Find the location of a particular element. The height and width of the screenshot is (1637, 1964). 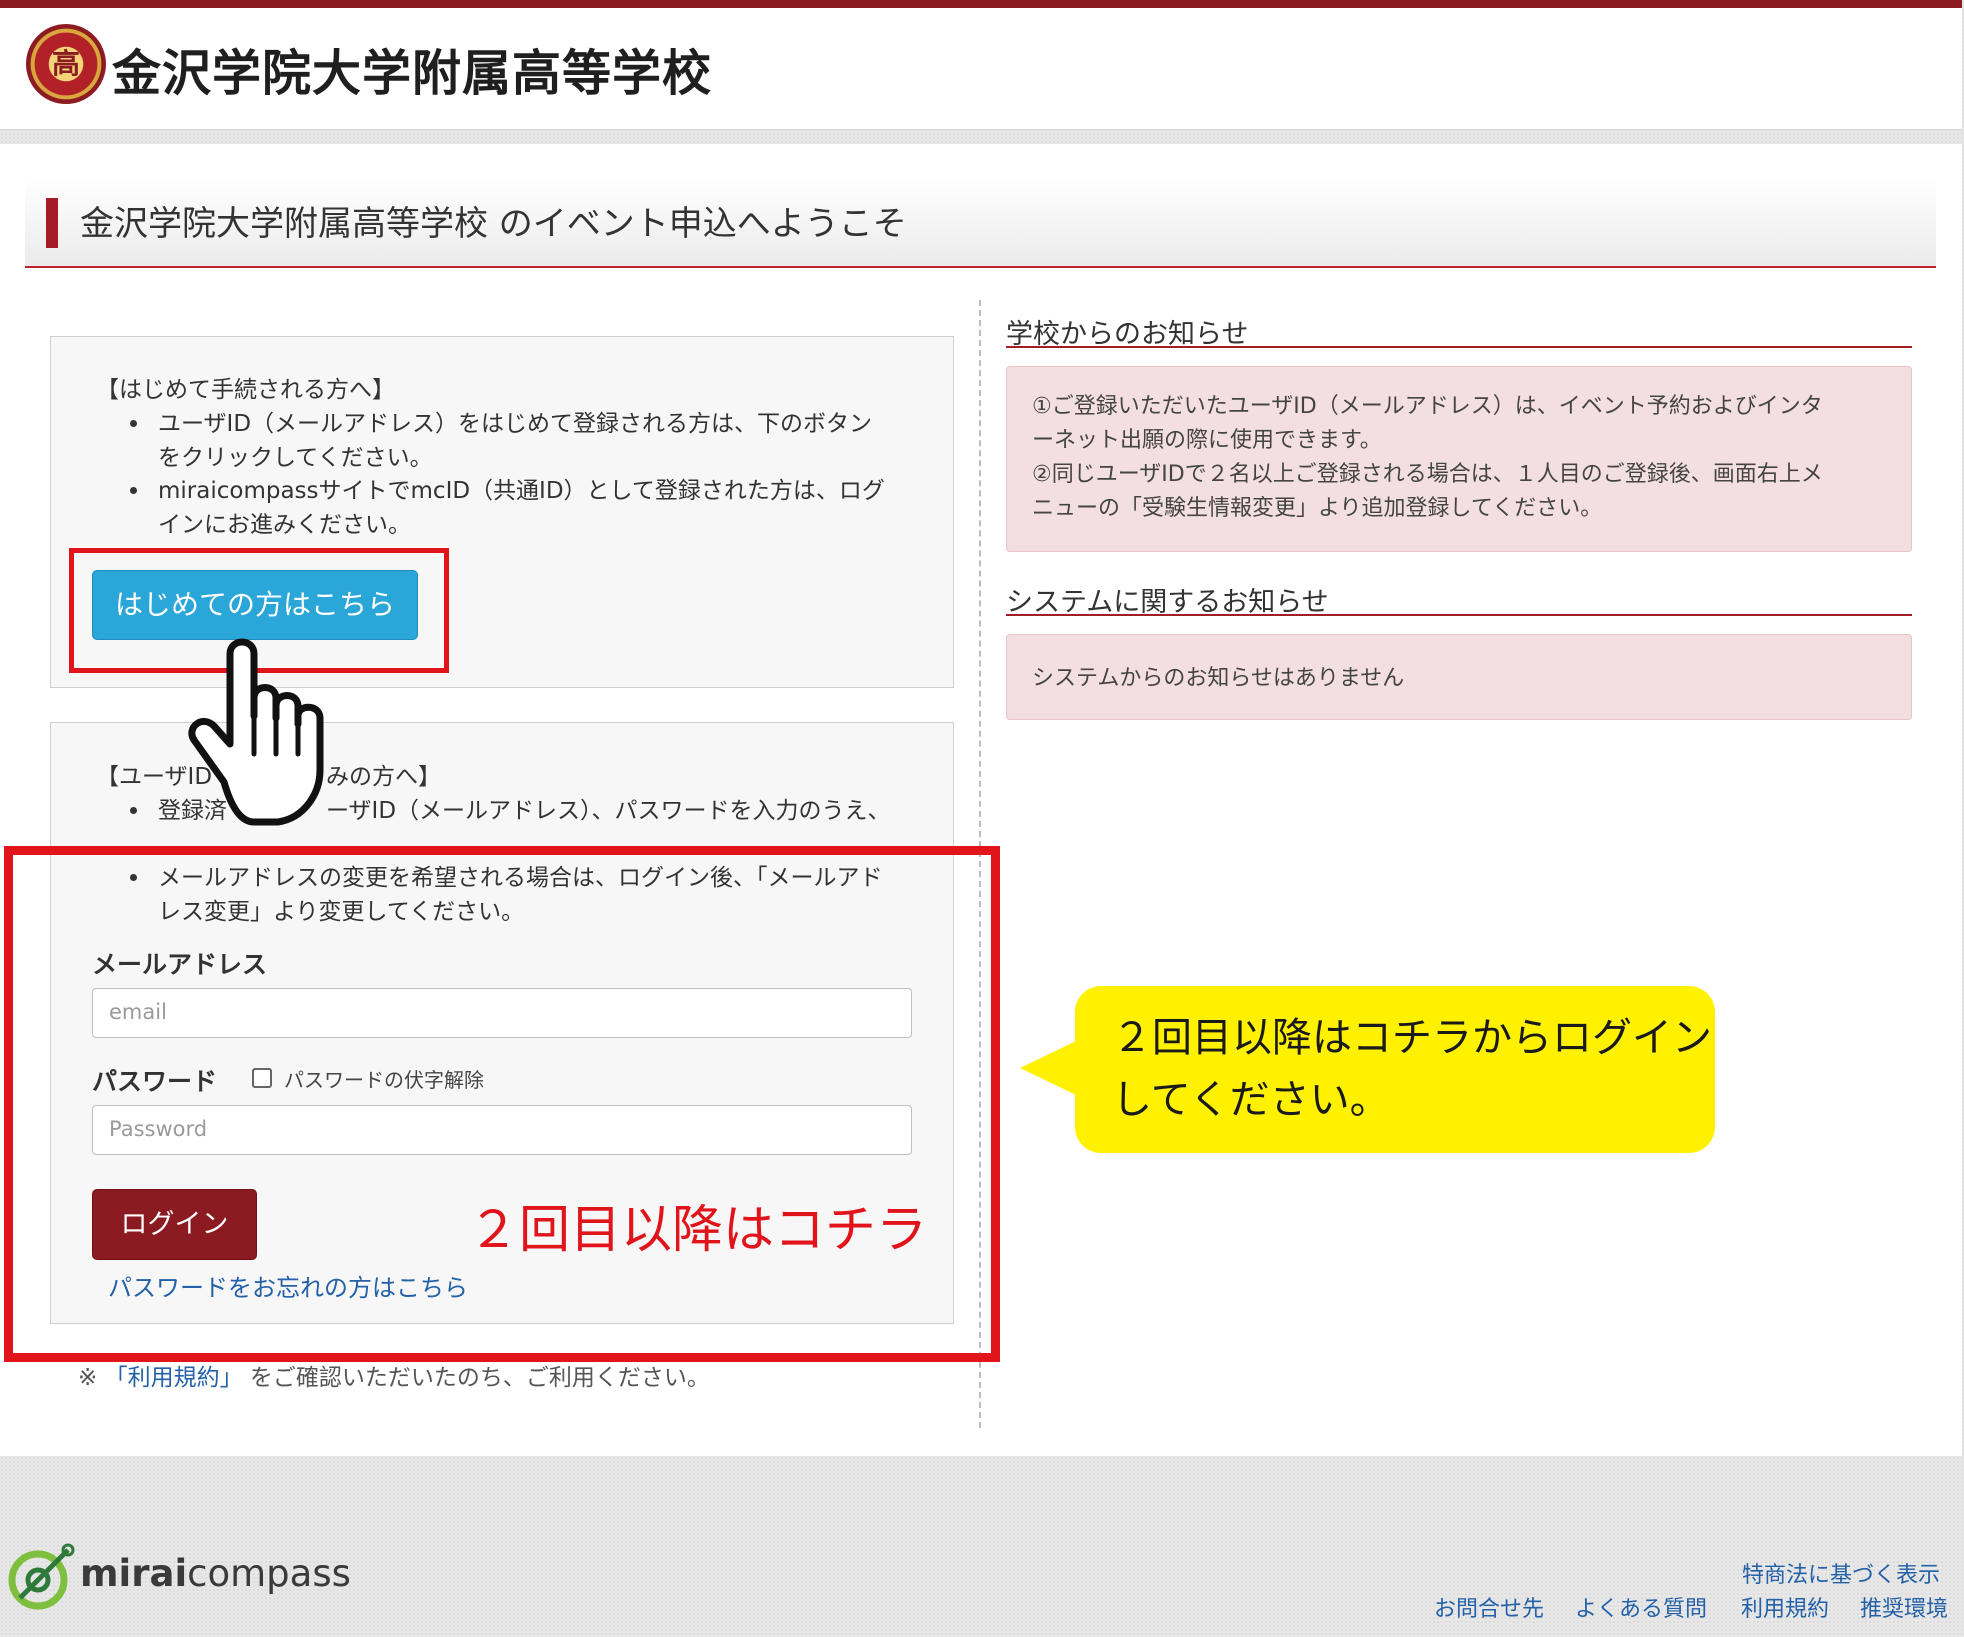

school-emblem-logo: 高 is located at coordinates (66, 64).